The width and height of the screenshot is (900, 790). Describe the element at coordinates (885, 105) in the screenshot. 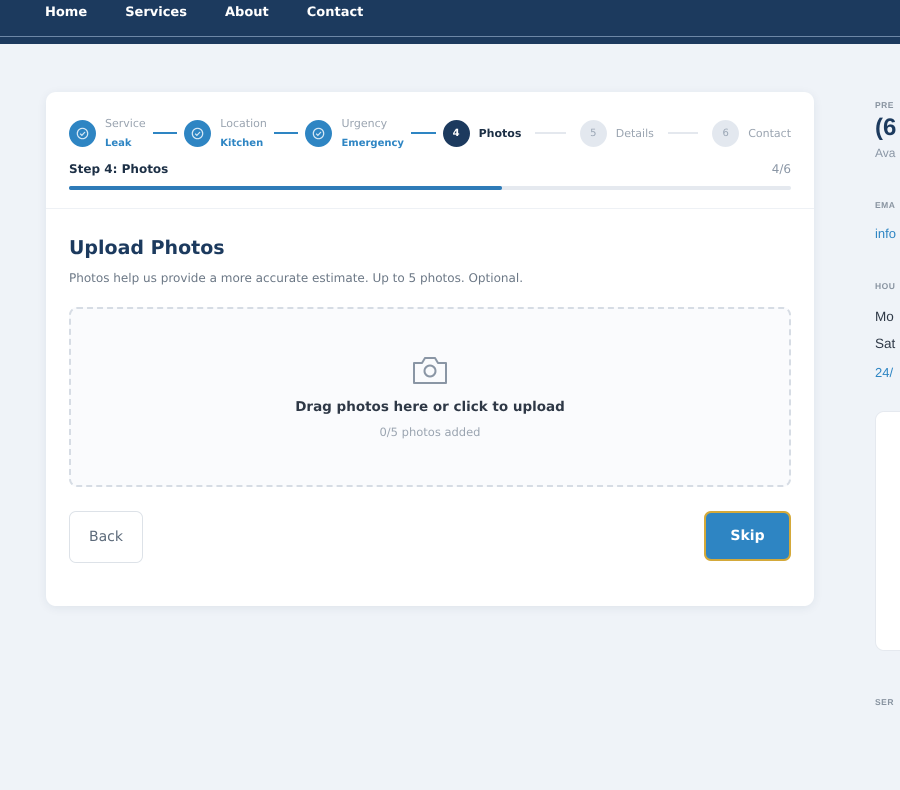

I see `phone-label: PRE` at that location.